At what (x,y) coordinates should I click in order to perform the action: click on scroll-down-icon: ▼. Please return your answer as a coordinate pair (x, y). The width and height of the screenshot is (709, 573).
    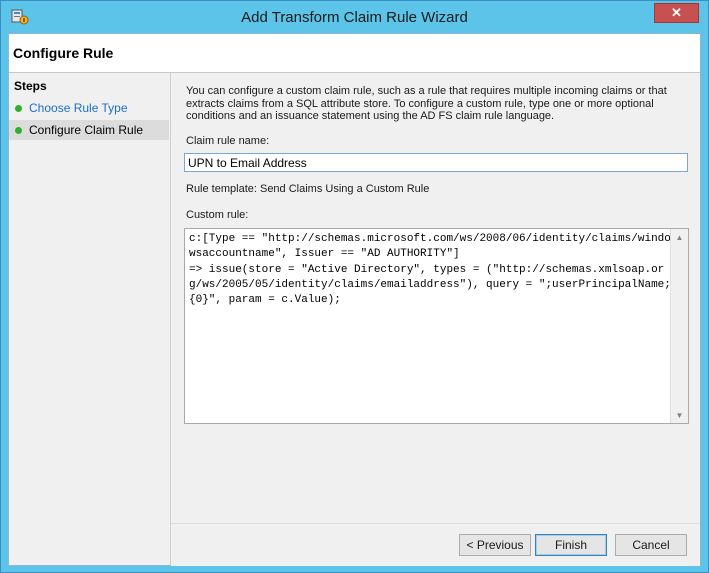
    Looking at the image, I should click on (679, 415).